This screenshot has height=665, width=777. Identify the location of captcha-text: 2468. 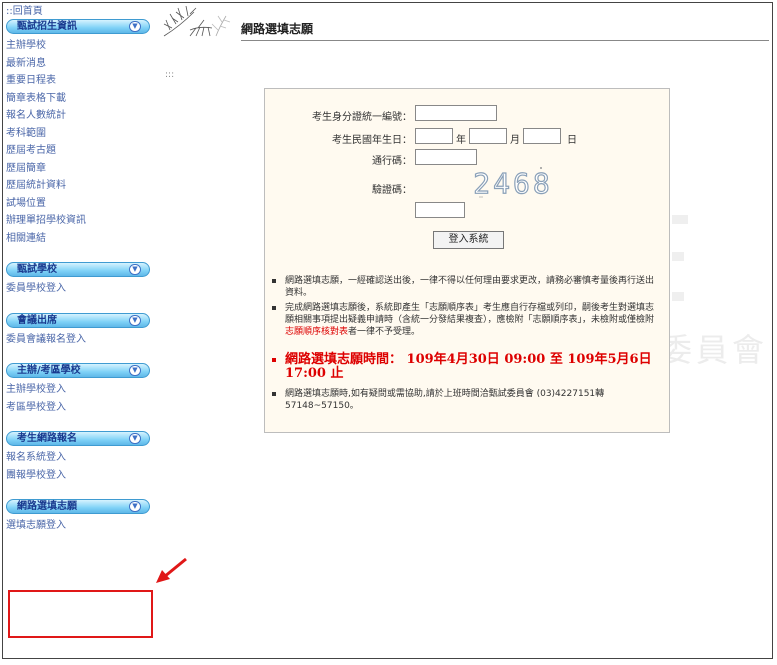
(512, 183).